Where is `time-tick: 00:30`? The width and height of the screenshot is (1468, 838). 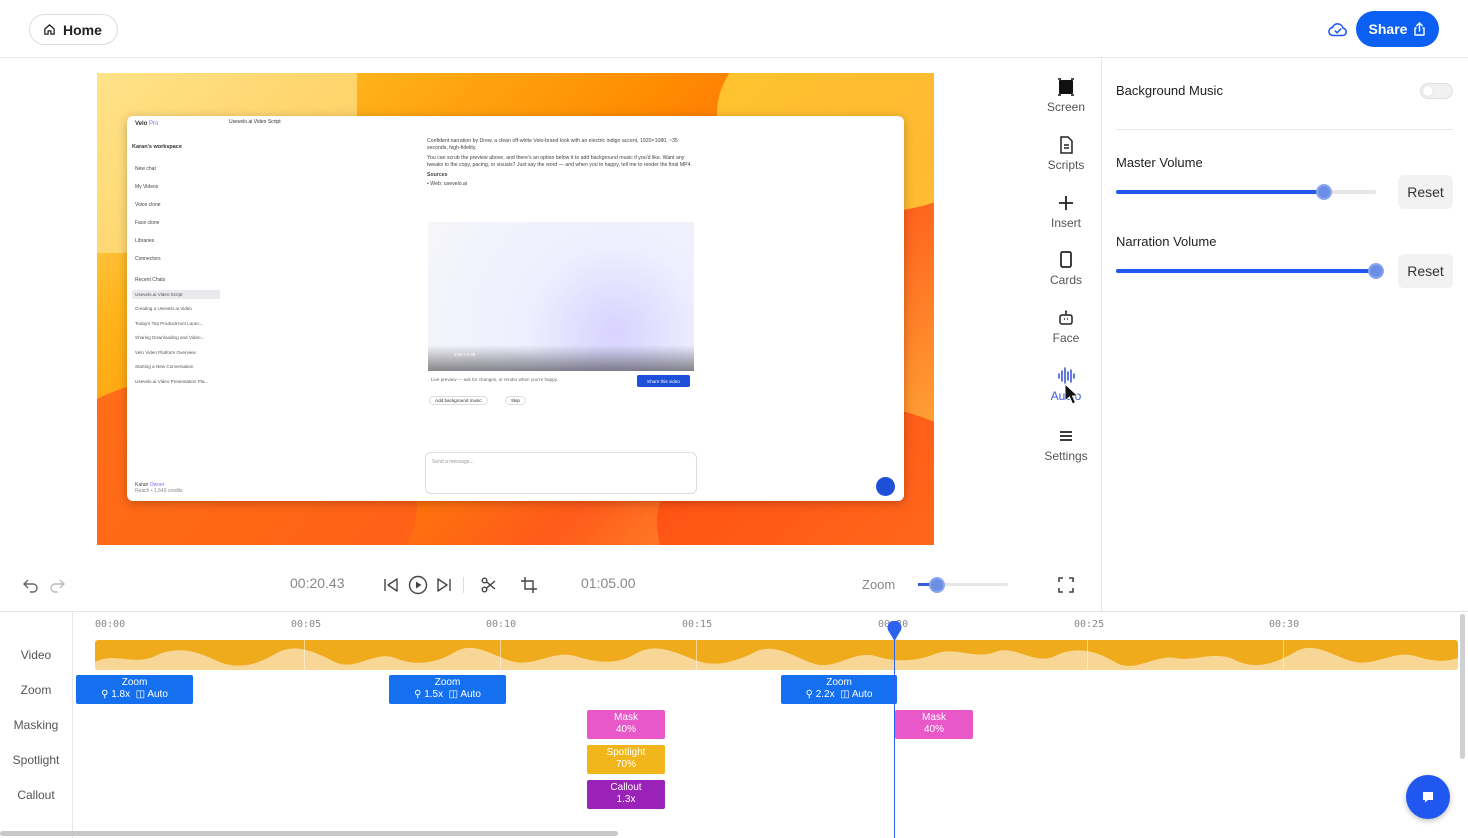
time-tick: 00:30 is located at coordinates (1284, 624).